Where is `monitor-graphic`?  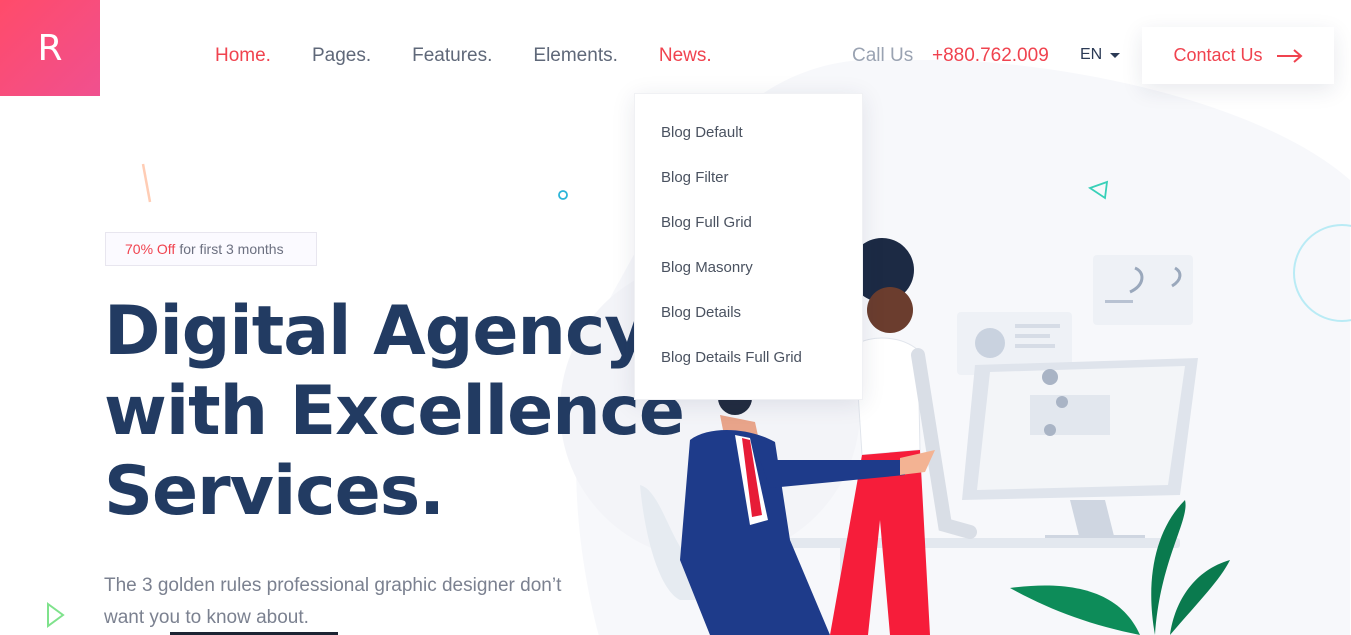 monitor-graphic is located at coordinates (1080, 450).